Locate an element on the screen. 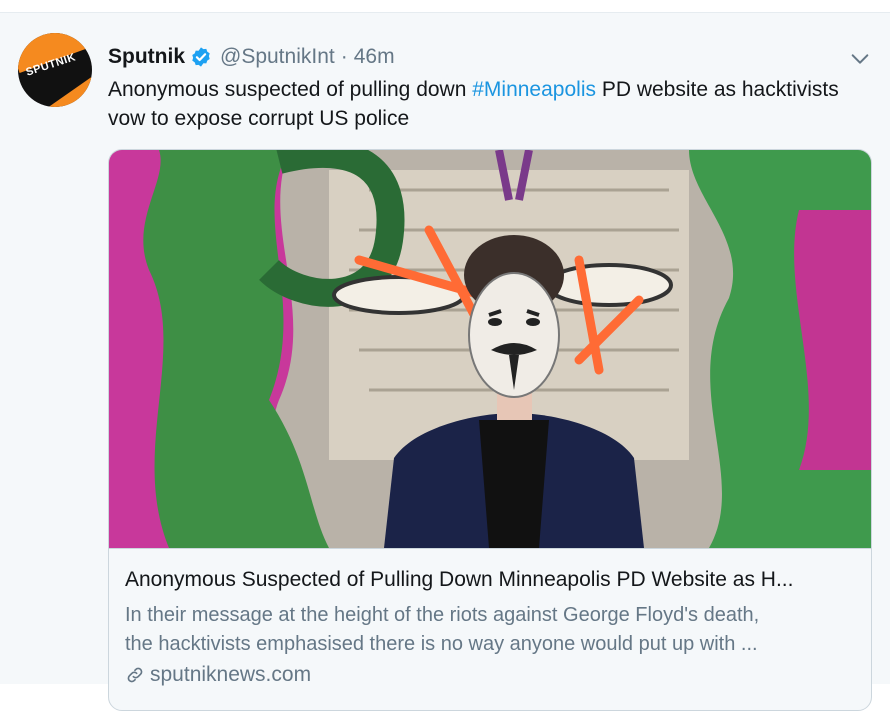 The height and width of the screenshot is (711, 890). chevron-down-icon is located at coordinates (860, 59).